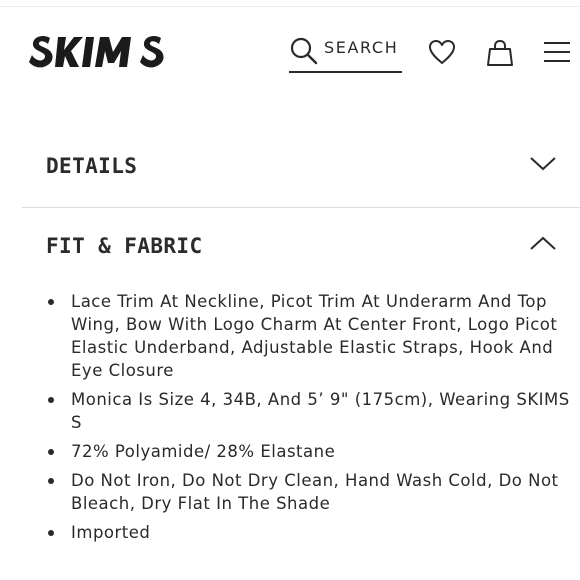 This screenshot has height=580, width=580. I want to click on list-item-text: Imported, so click(111, 532).